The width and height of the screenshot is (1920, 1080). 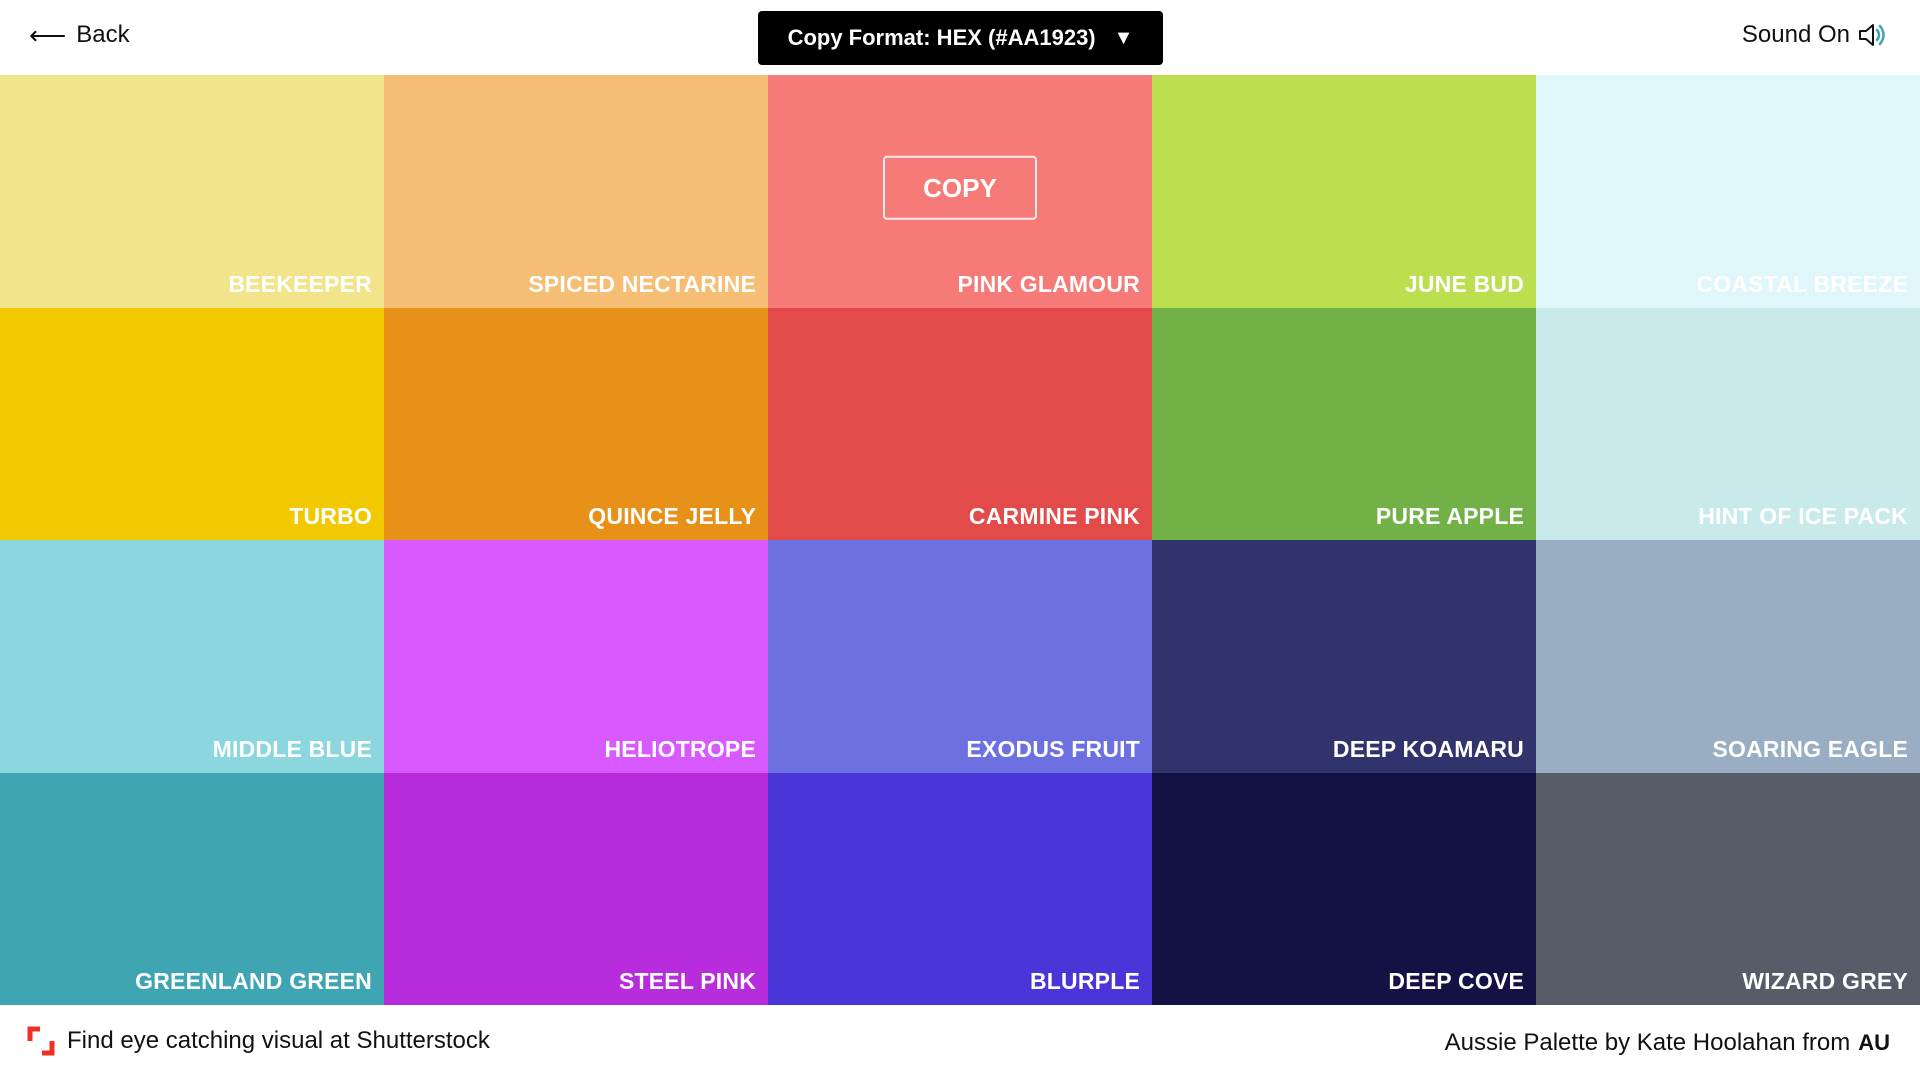 What do you see at coordinates (1647, 1042) in the screenshot?
I see `credit-text: Aussie Palette by Kate Hoolahan from` at bounding box center [1647, 1042].